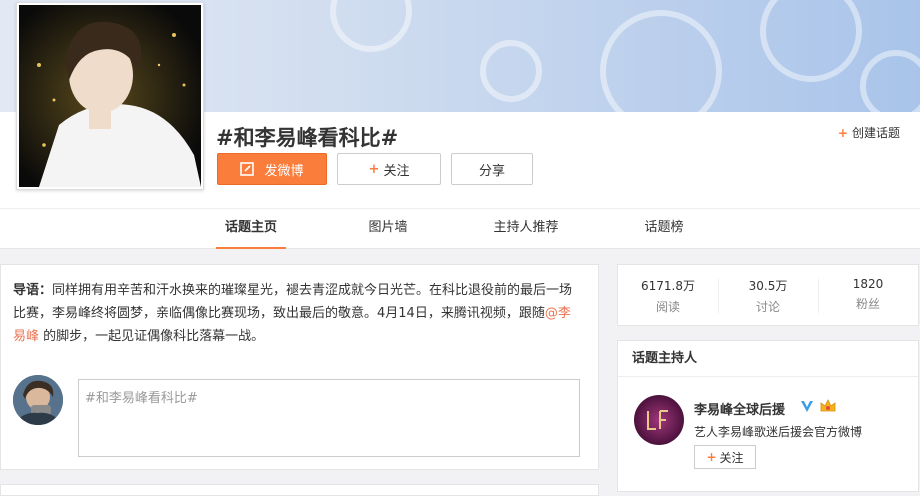  I want to click on stat-discussions: 30.5万 讨论, so click(768, 296).